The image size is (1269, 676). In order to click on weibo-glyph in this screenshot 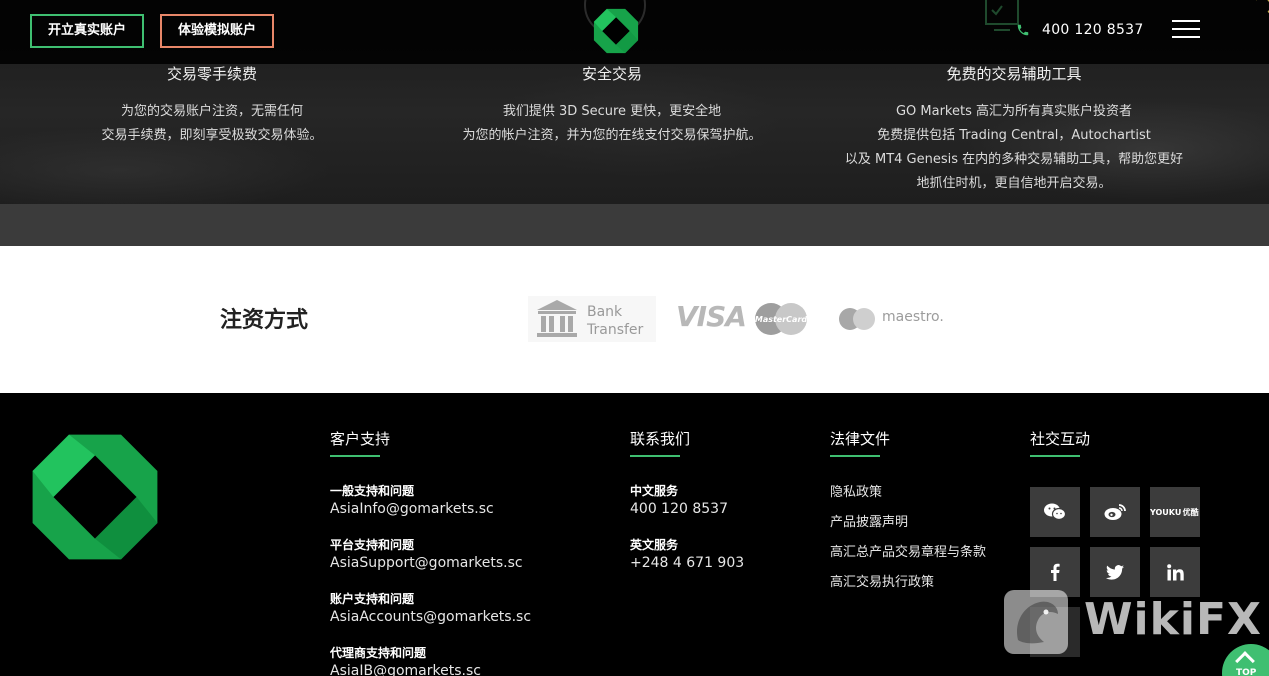, I will do `click(1115, 512)`.